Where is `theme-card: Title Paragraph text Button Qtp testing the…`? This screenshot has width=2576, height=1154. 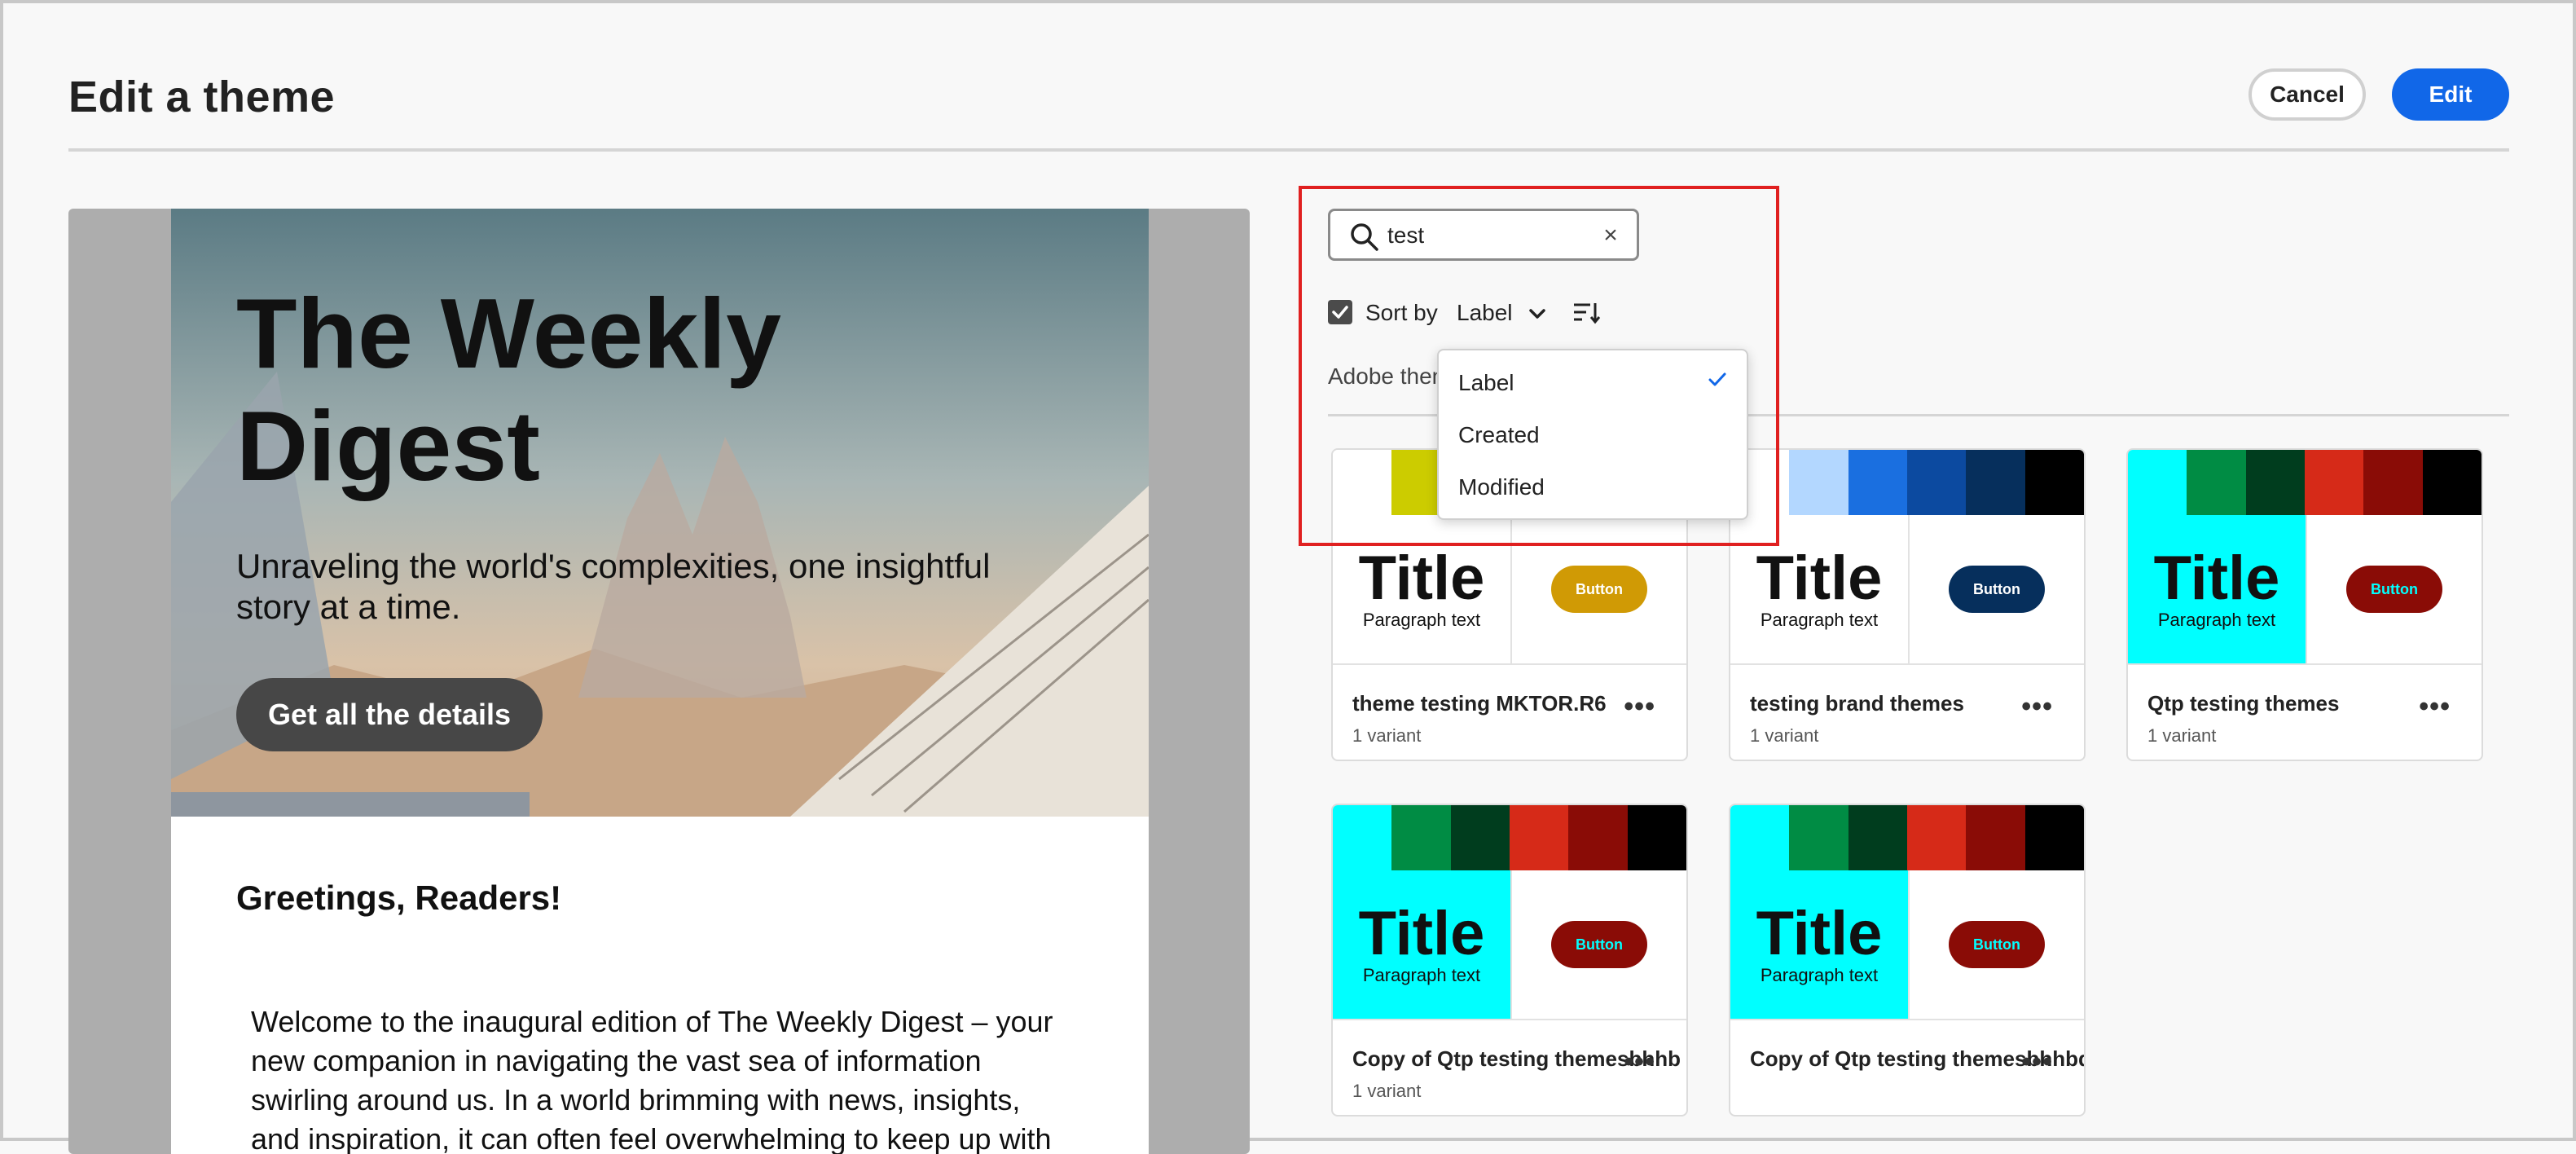 theme-card: Title Paragraph text Button Qtp testing the… is located at coordinates (2304, 604).